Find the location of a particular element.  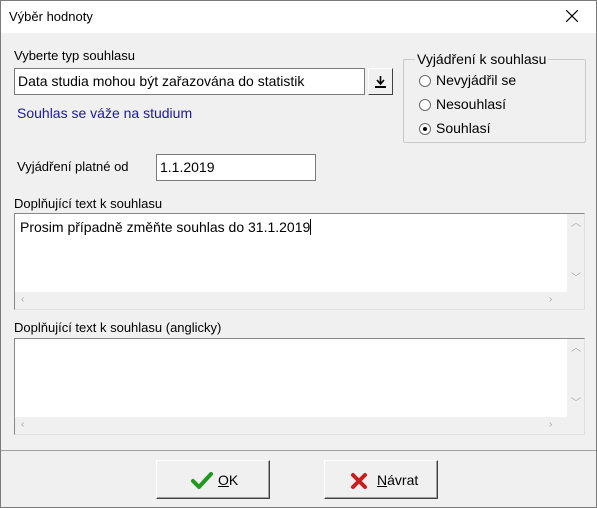

title-bar: Výběr hodnoty is located at coordinates (298, 17).